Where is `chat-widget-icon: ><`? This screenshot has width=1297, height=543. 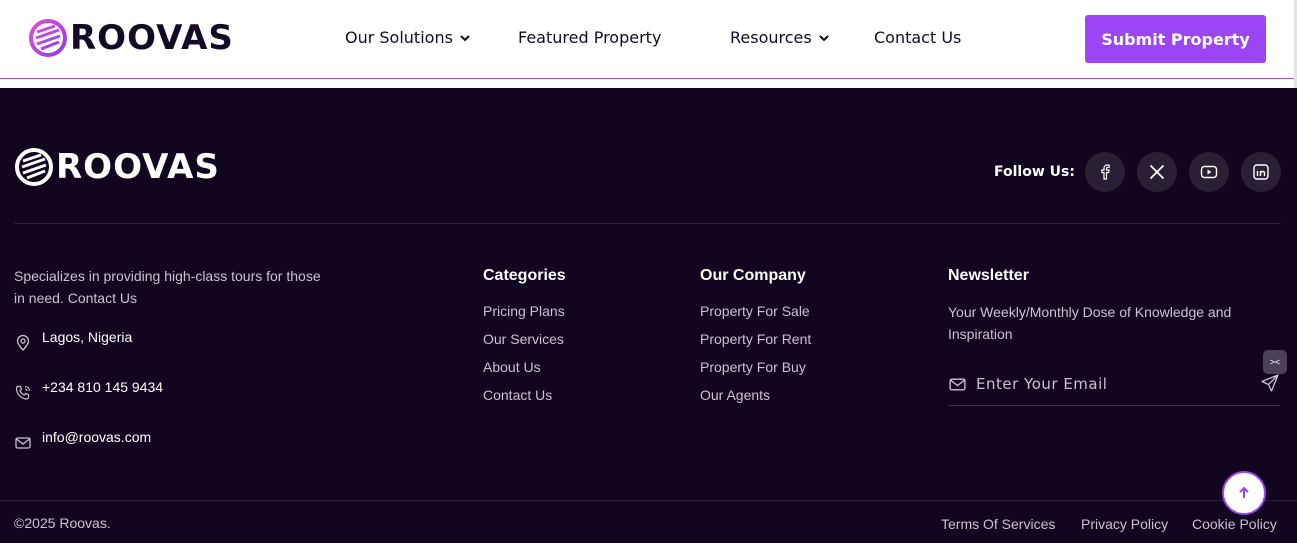 chat-widget-icon: >< is located at coordinates (1275, 362).